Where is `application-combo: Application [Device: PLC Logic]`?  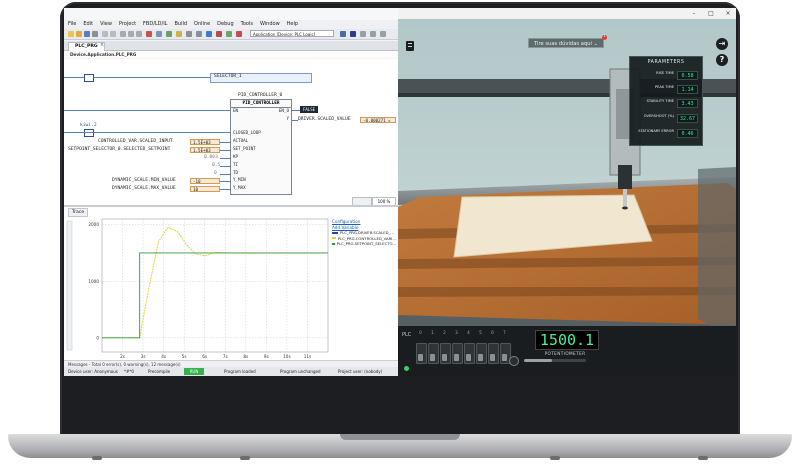 application-combo: Application [Device: PLC Logic] is located at coordinates (292, 33).